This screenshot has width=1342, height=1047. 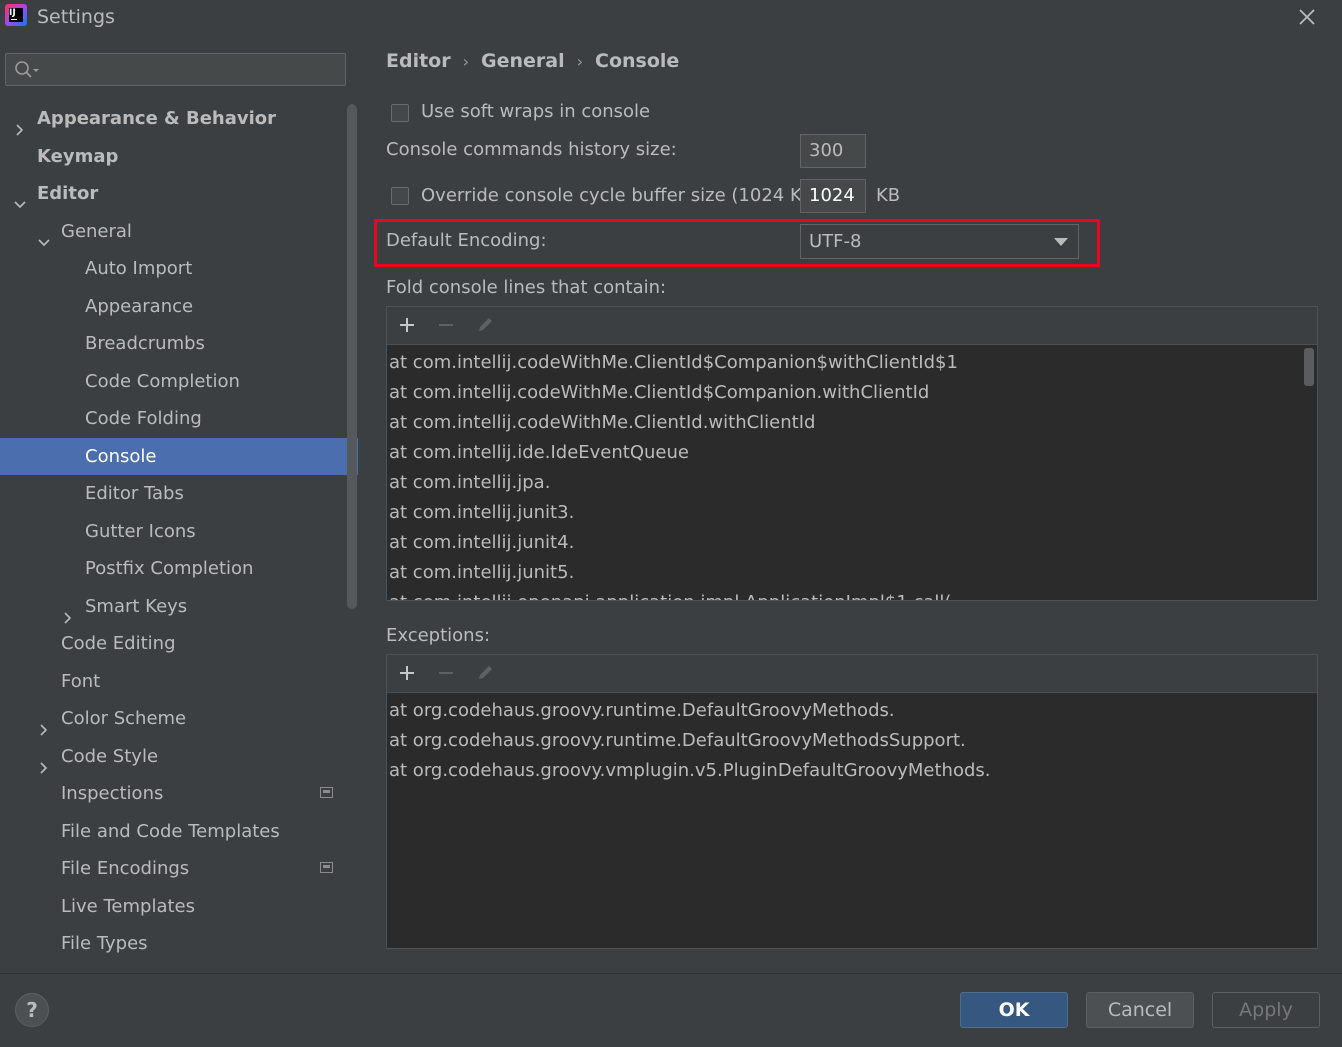 I want to click on title-bar: IJ Settings, so click(x=671, y=18).